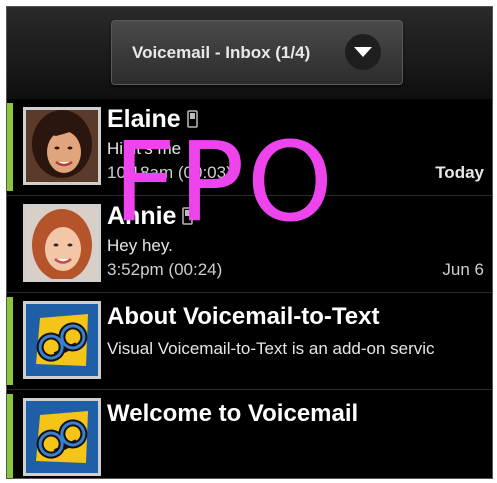 The width and height of the screenshot is (497, 483). I want to click on message-time: 3:52pm (00:24), so click(165, 269).